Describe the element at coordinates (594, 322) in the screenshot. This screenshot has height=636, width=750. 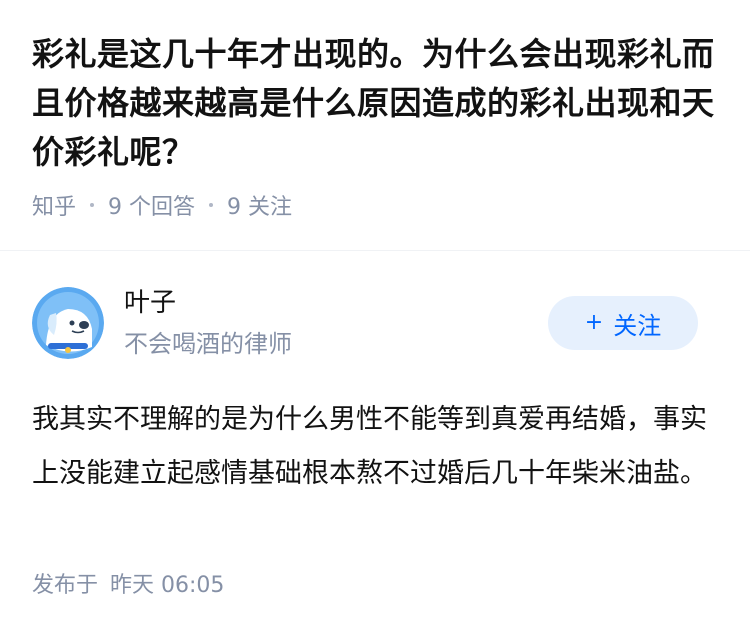
I see `plus-icon: +` at that location.